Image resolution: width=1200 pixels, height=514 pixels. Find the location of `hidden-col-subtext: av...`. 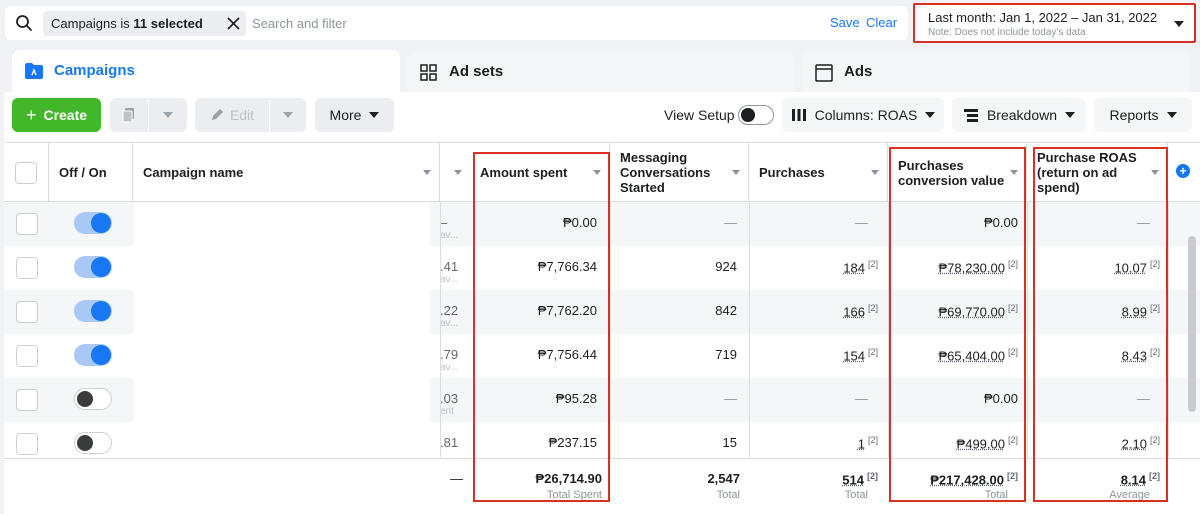

hidden-col-subtext: av... is located at coordinates (449, 235).